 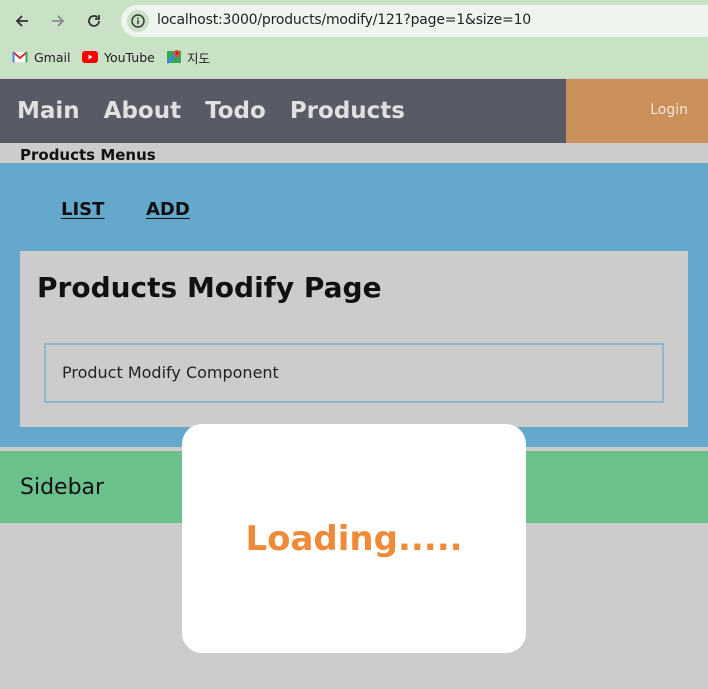 I want to click on products-menu-title: Products Menus, so click(x=88, y=155).